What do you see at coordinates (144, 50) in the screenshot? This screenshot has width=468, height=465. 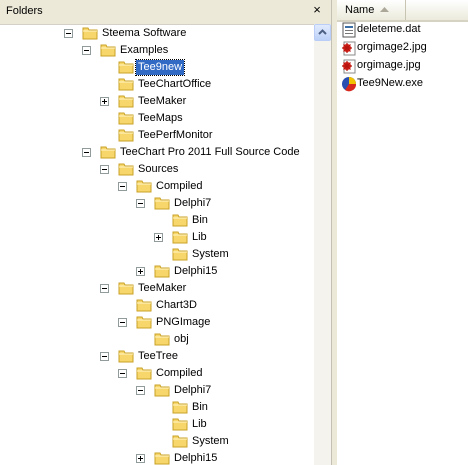 I see `tree-node-label: Examples` at bounding box center [144, 50].